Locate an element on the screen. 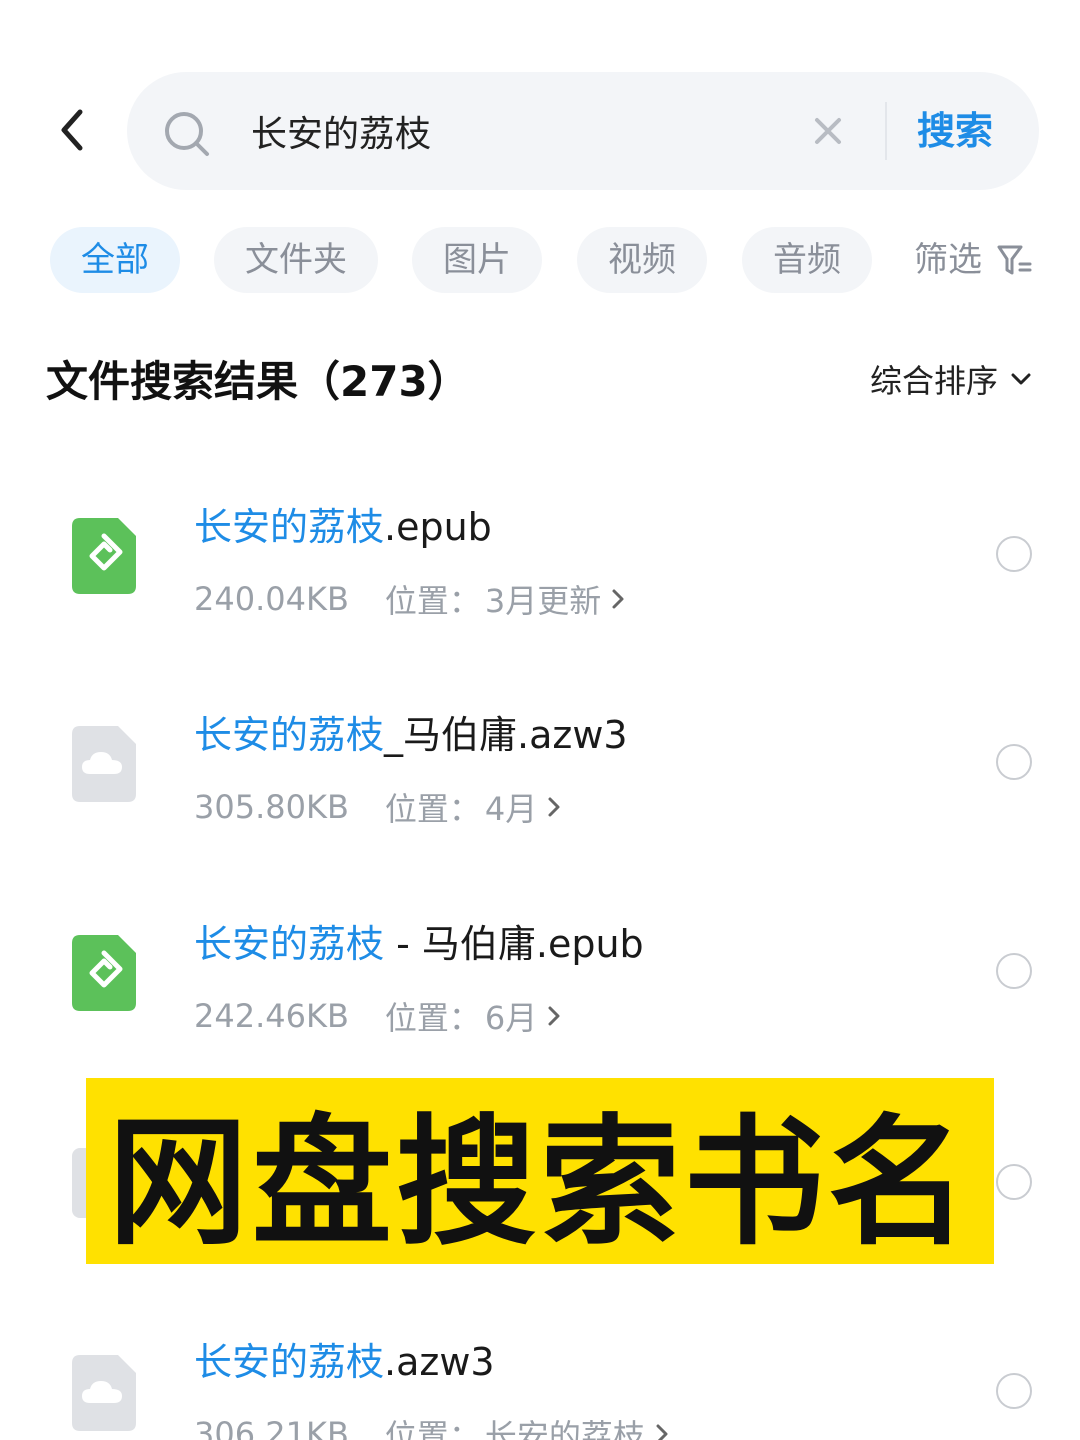 The image size is (1080, 1440). filter-chip-image: 图片 is located at coordinates (477, 260).